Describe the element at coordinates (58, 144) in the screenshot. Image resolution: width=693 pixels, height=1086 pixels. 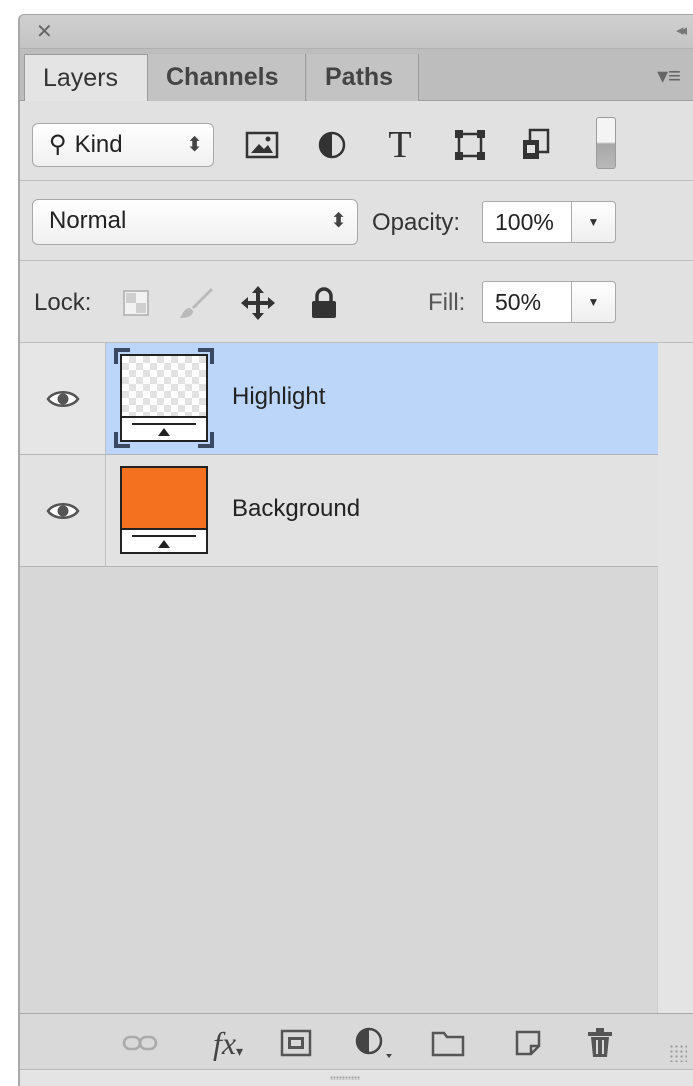
I see `search-icon: ⚲` at that location.